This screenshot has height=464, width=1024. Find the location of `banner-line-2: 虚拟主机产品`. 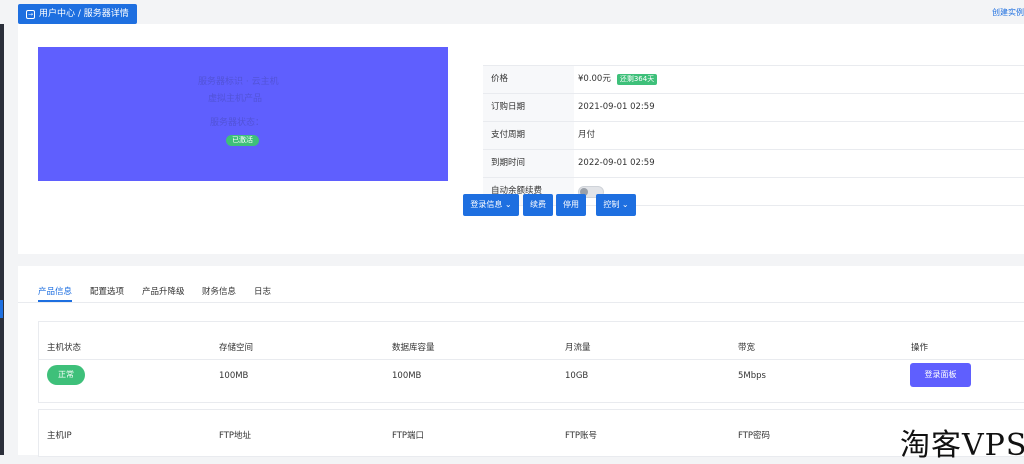

banner-line-2: 虚拟主机产品 is located at coordinates (235, 99).